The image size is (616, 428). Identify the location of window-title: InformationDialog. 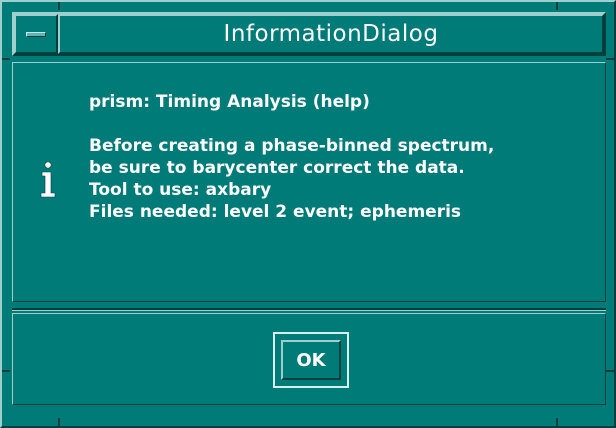
(331, 34).